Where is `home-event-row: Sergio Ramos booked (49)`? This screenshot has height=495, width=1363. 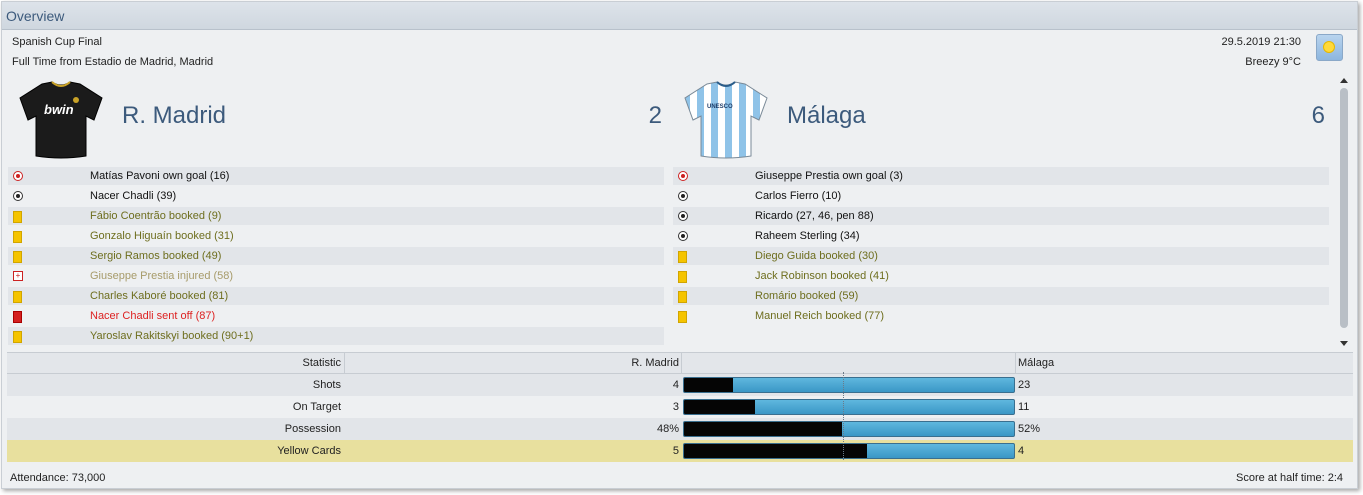
home-event-row: Sergio Ramos booked (49) is located at coordinates (336, 256).